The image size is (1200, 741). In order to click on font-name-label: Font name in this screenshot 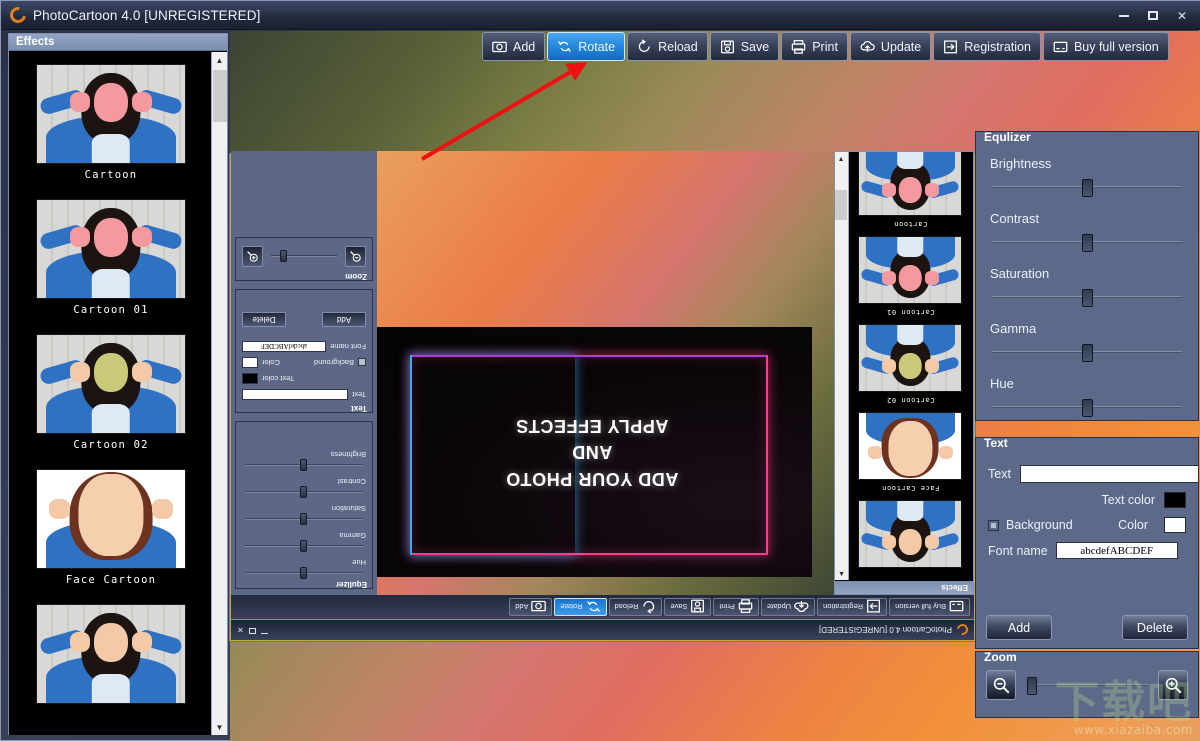, I will do `click(1018, 550)`.